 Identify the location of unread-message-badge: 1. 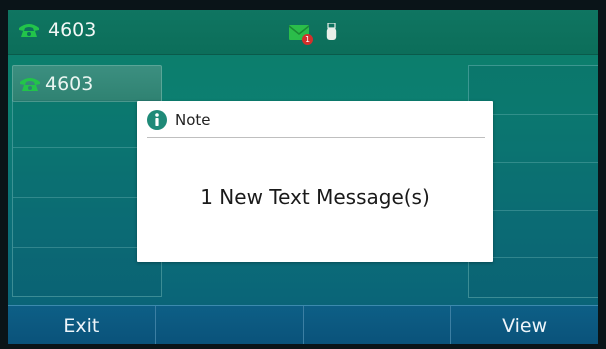
(307, 39).